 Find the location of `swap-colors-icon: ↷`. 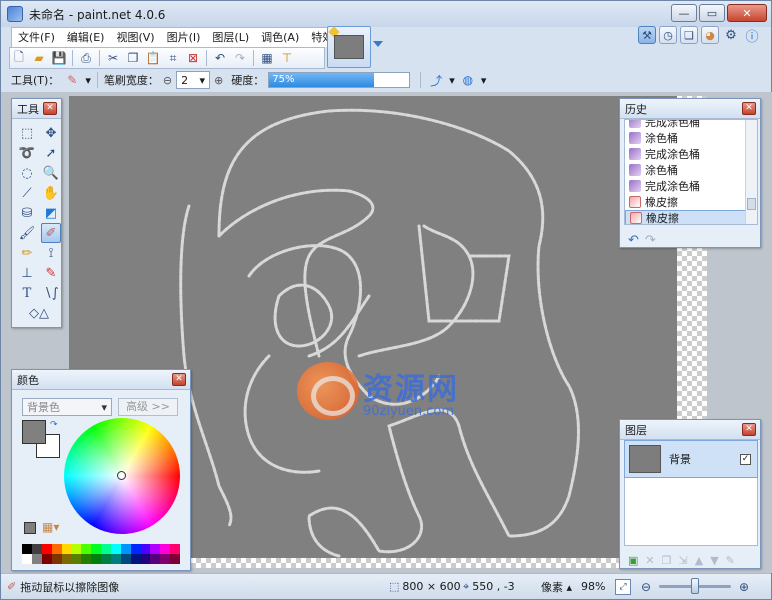

swap-colors-icon: ↷ is located at coordinates (54, 425).